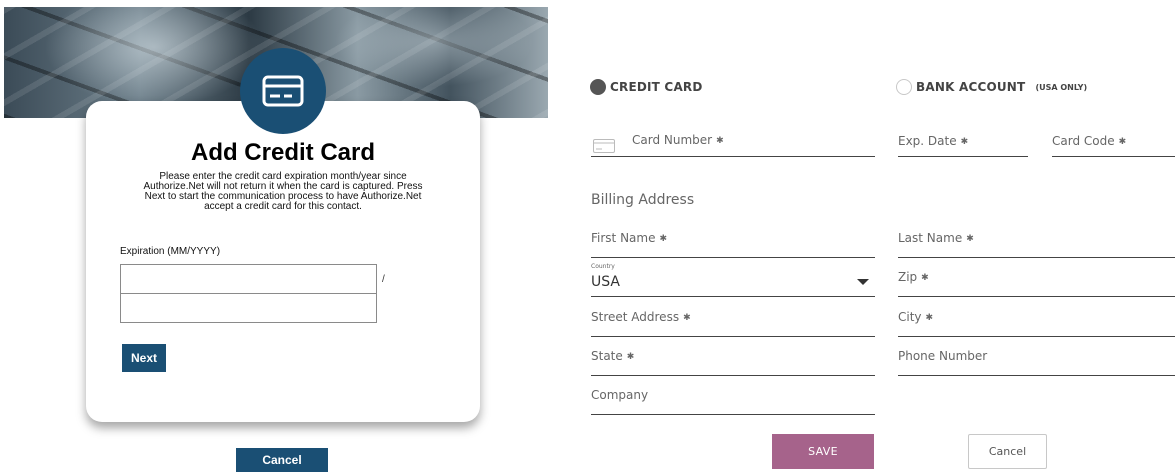 This screenshot has height=472, width=1175. What do you see at coordinates (170, 251) in the screenshot?
I see `expiration-label: Expiration (MM/YYYY)` at bounding box center [170, 251].